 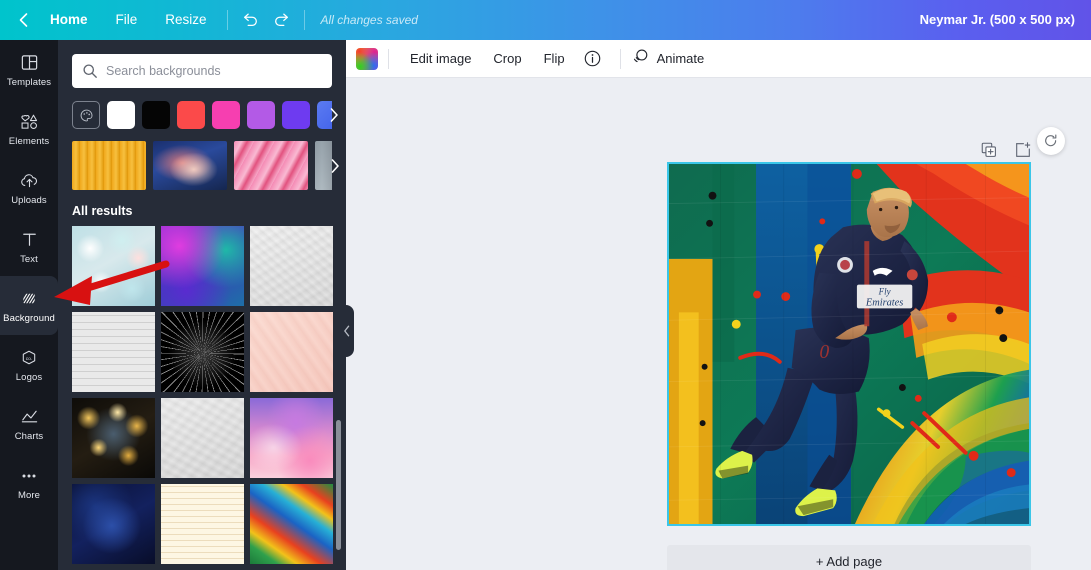 What do you see at coordinates (338, 485) in the screenshot?
I see `panel-scrollbar-thumb` at bounding box center [338, 485].